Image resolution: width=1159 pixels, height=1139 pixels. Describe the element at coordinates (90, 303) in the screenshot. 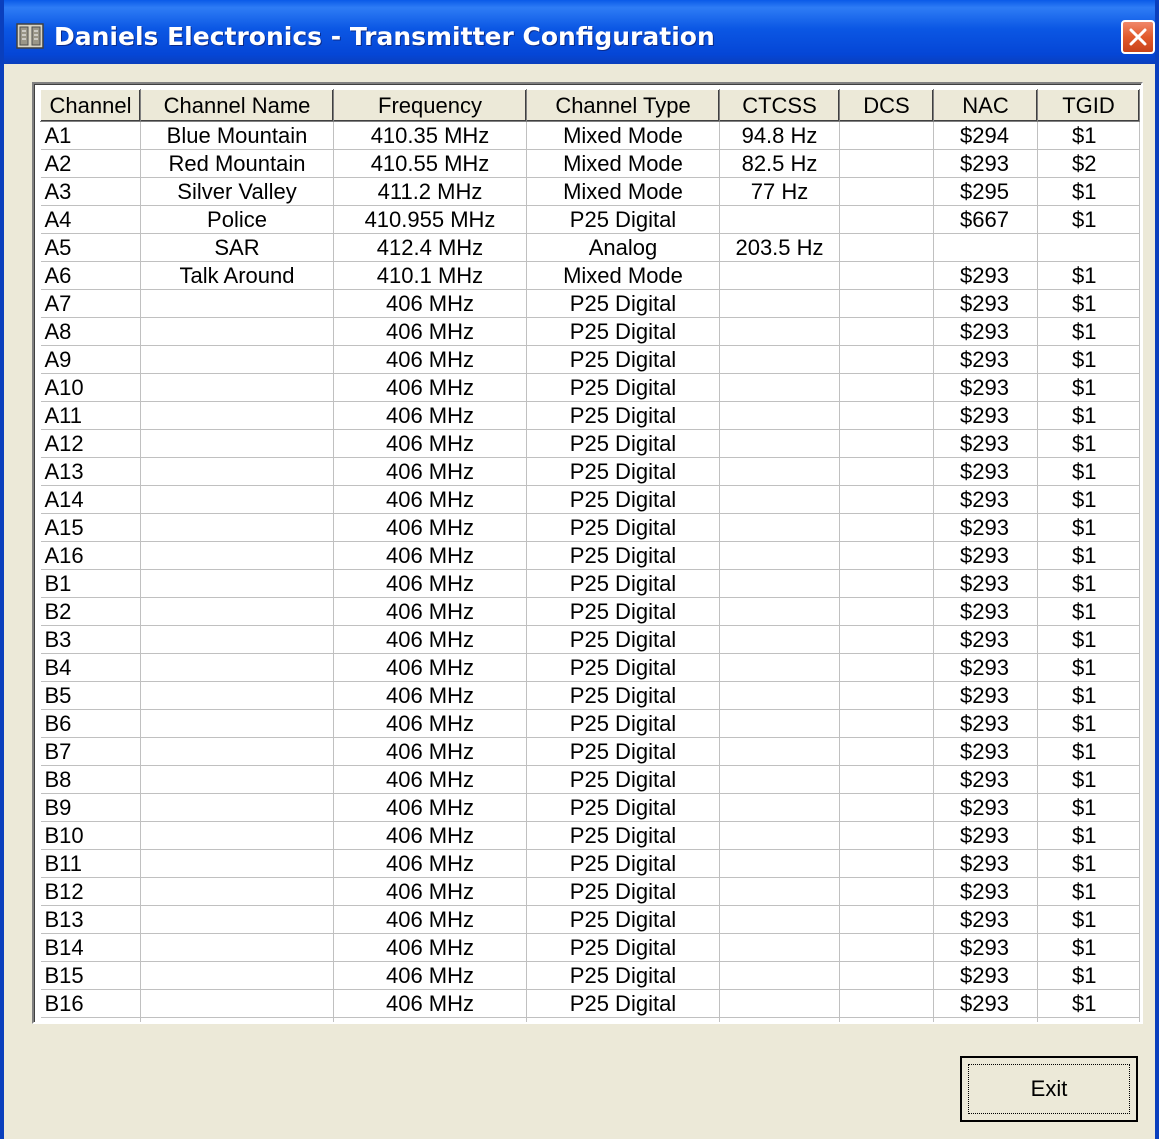

I see `cell-channel: A7` at that location.